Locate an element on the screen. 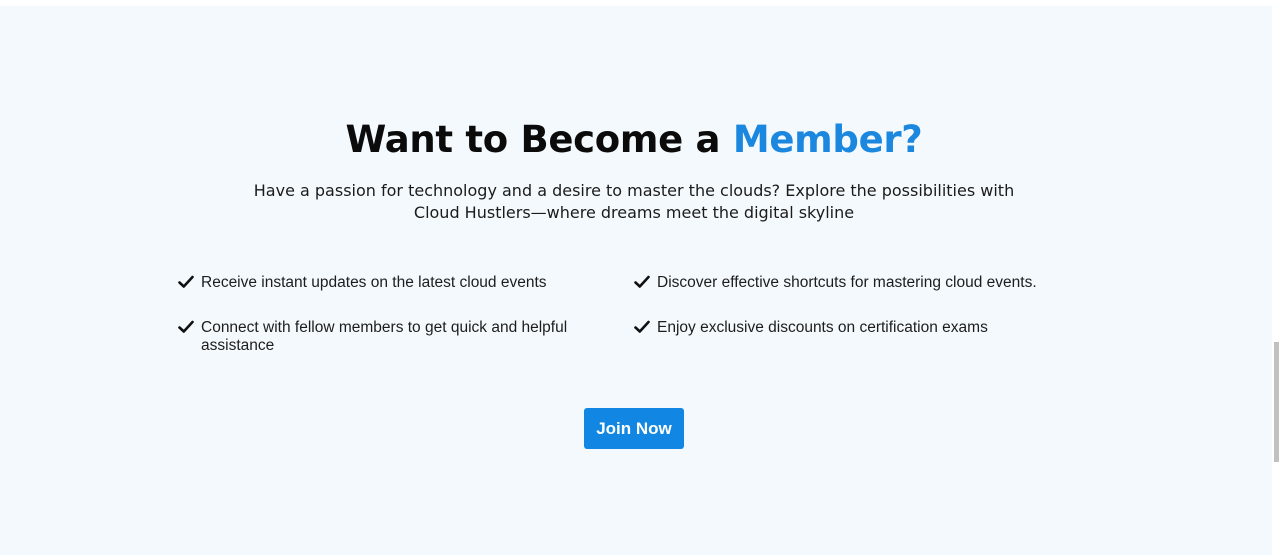  title-main: Want to Become a is located at coordinates (539, 139).